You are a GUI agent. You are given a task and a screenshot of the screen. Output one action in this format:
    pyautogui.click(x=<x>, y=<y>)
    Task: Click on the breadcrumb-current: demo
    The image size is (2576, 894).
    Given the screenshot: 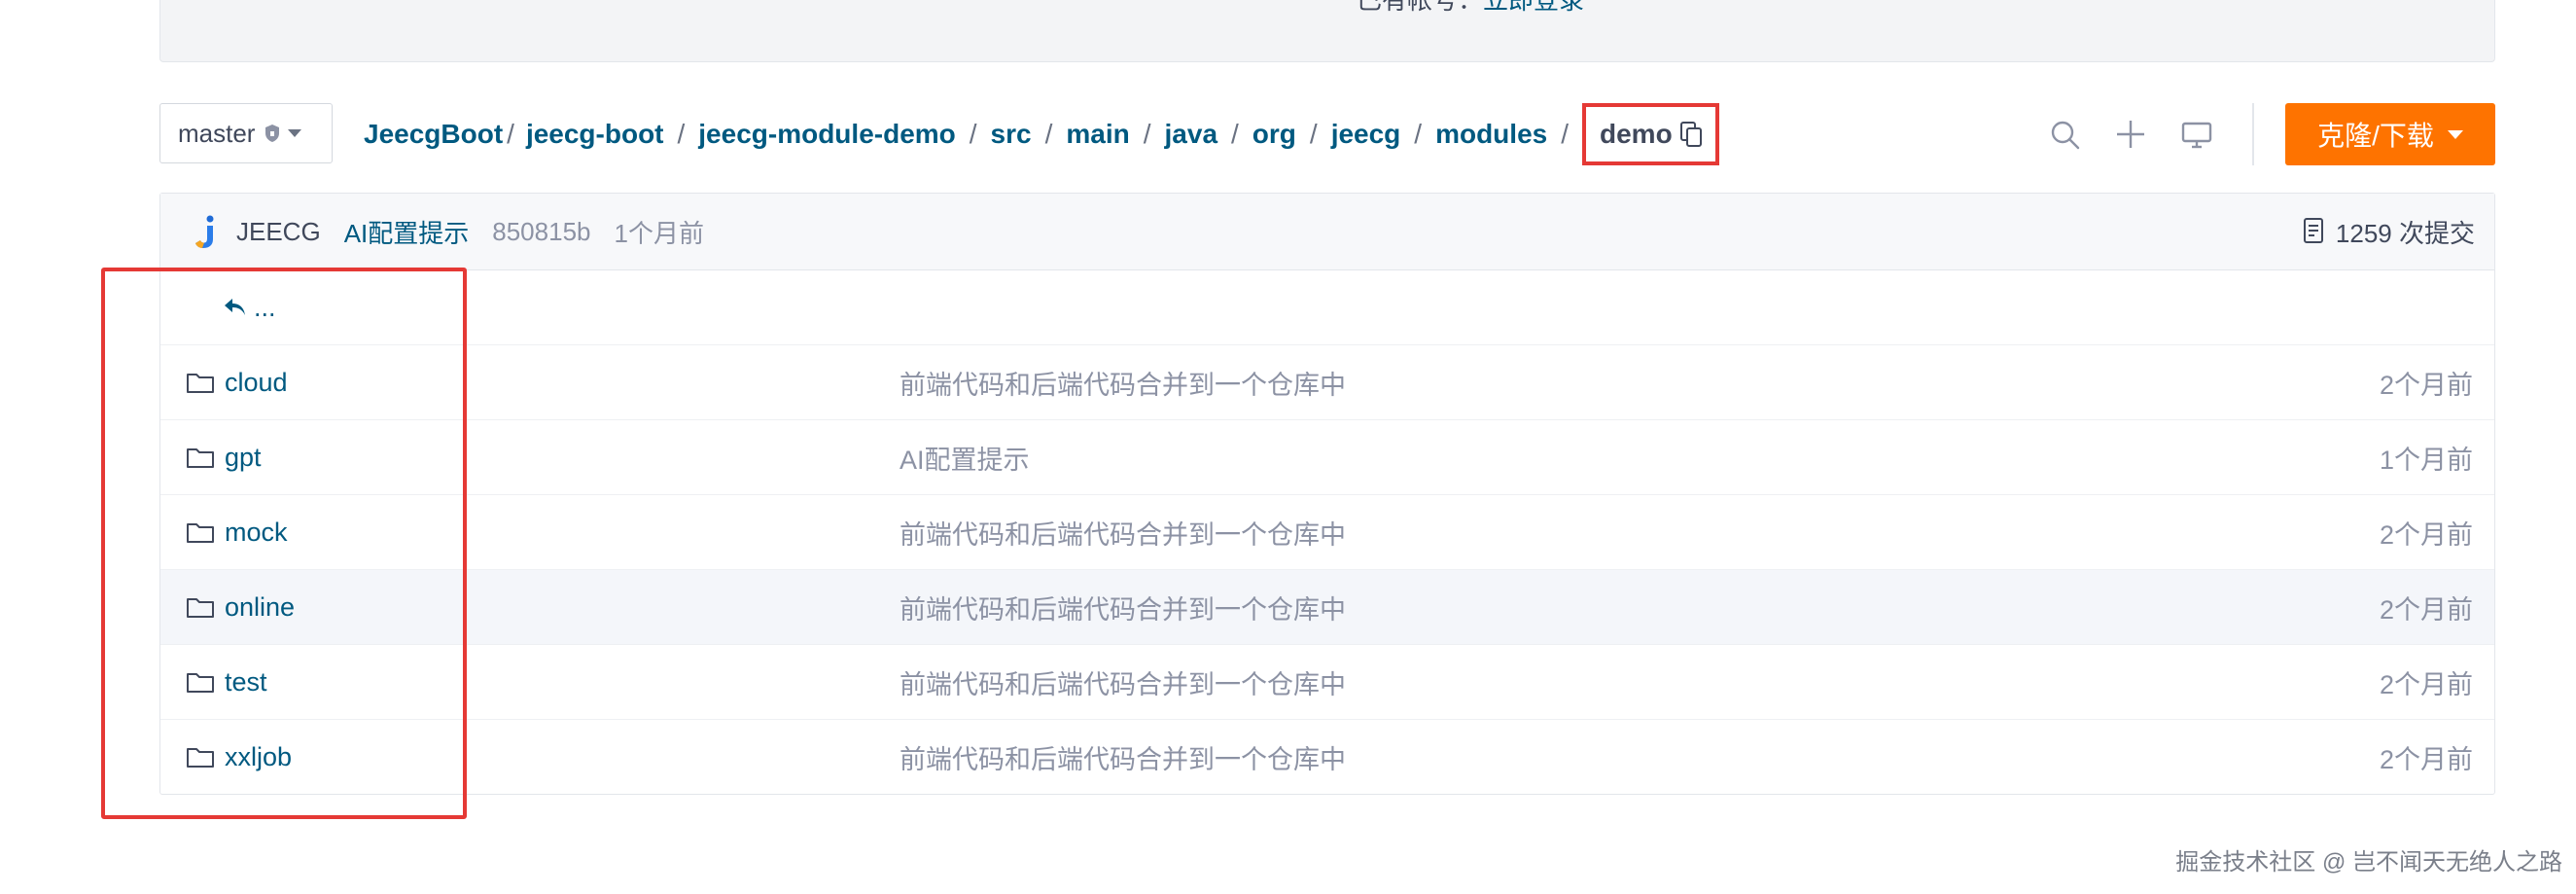 What is the action you would take?
    pyautogui.click(x=1636, y=134)
    